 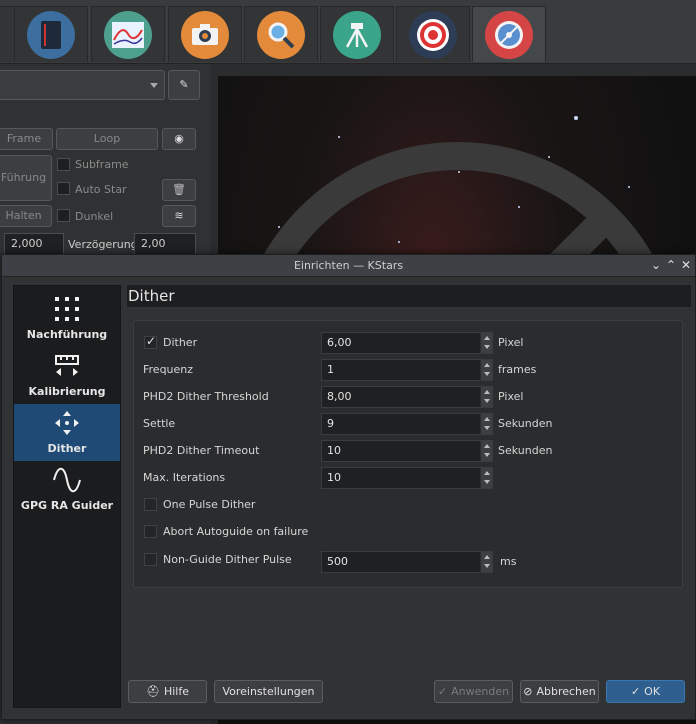 I want to click on maximize-icon: ⌃, so click(x=671, y=265).